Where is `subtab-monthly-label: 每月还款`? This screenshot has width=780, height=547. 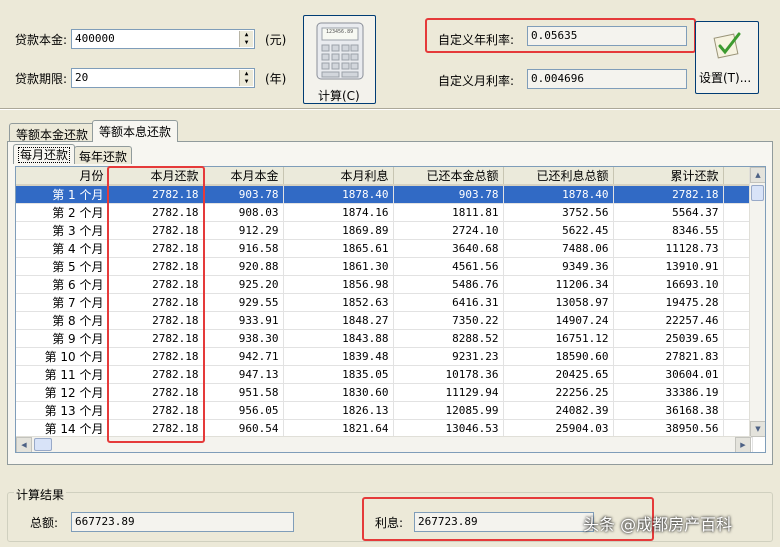
subtab-monthly-label: 每月还款 is located at coordinates (44, 155).